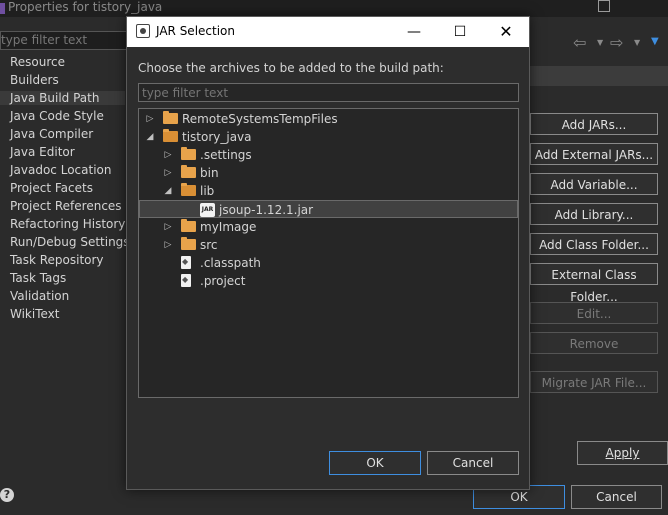 The width and height of the screenshot is (668, 515). What do you see at coordinates (599, 76) in the screenshot?
I see `build-path-tabs-header` at bounding box center [599, 76].